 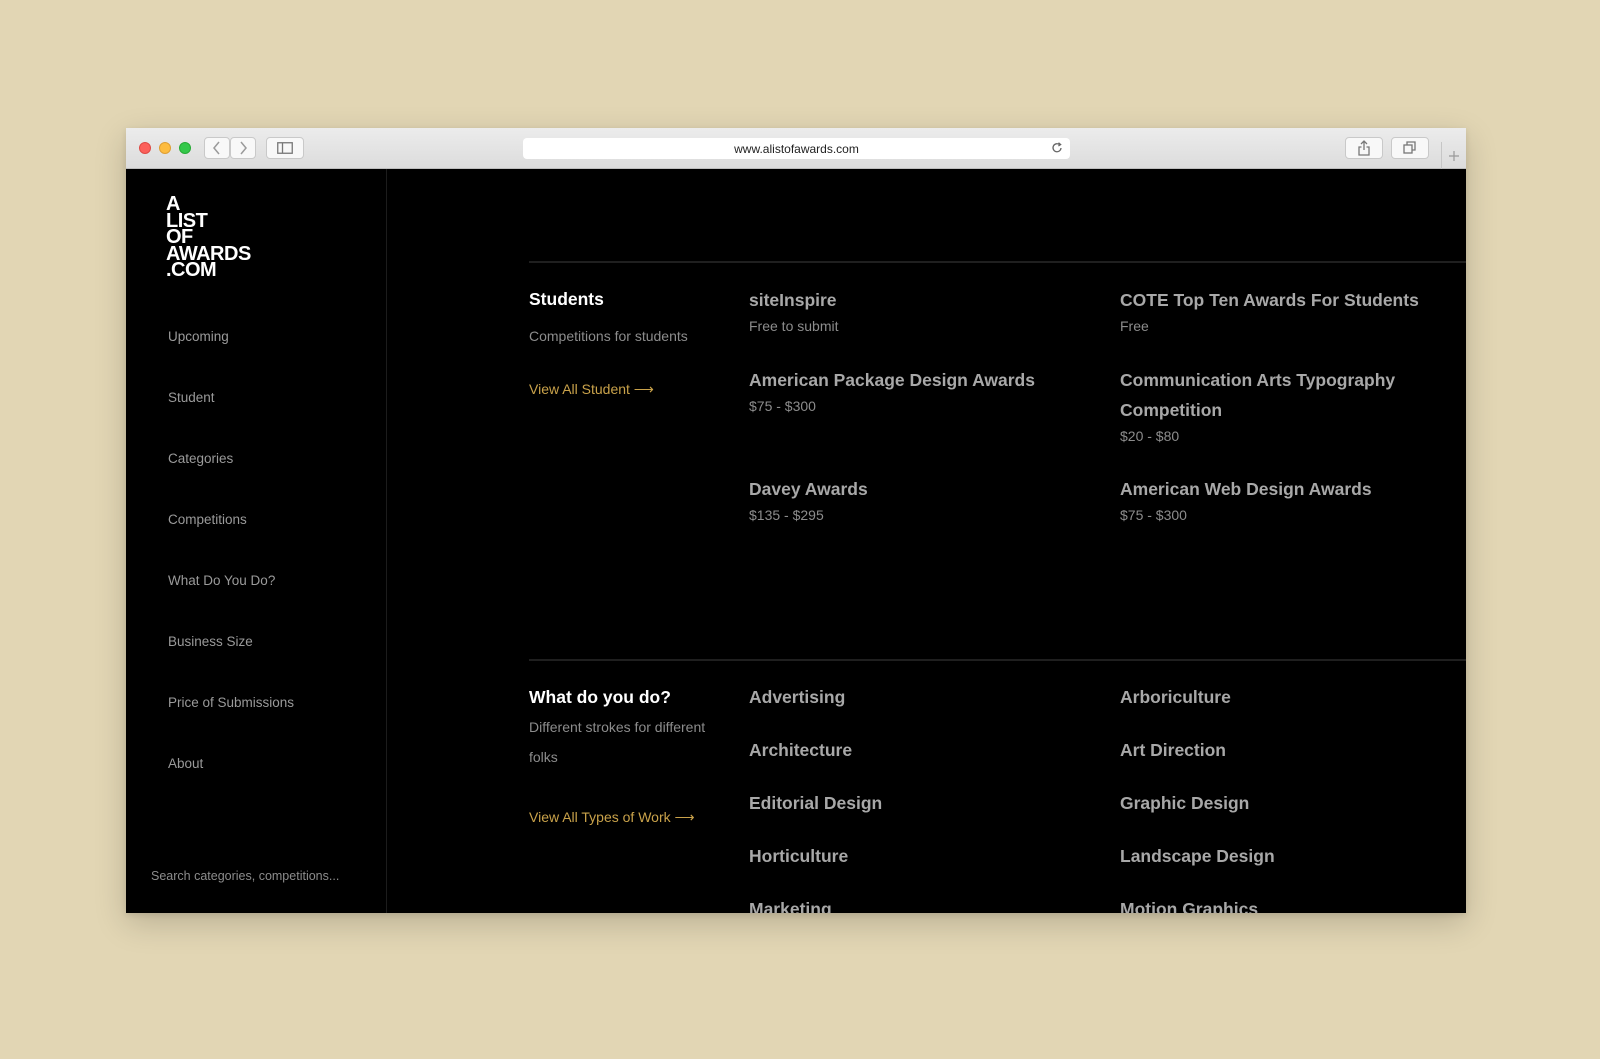 I want to click on share-button, so click(x=1364, y=148).